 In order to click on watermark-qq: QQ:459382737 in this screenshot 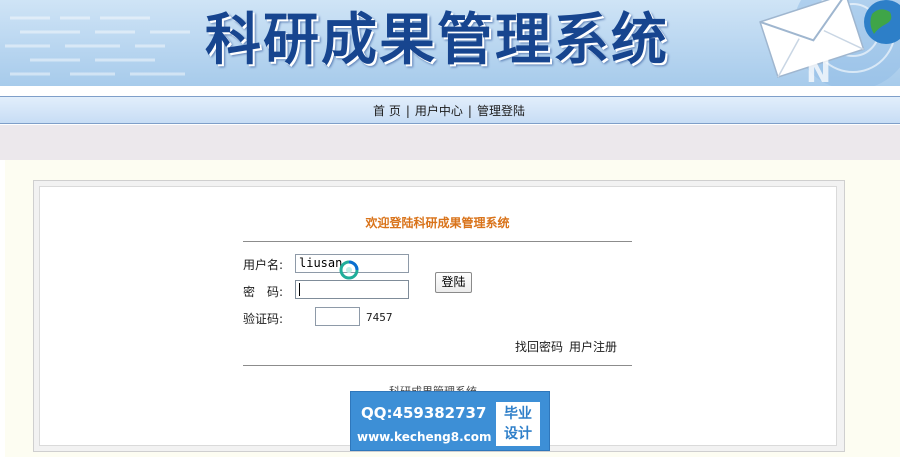, I will do `click(424, 413)`.